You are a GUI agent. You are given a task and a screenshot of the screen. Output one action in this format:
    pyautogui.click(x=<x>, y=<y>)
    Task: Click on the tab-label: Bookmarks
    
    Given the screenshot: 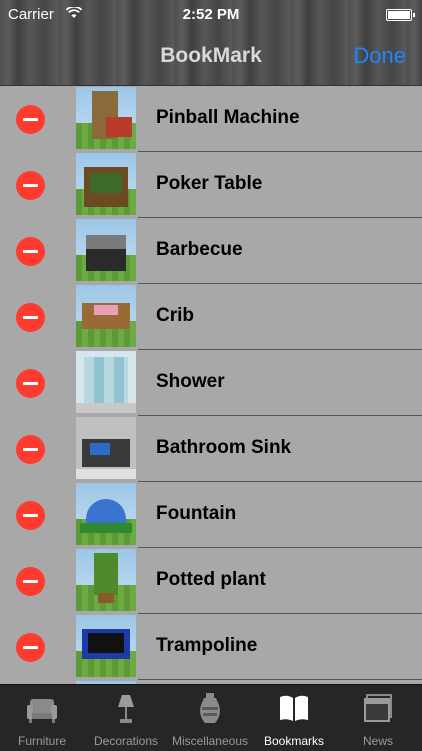 What is the action you would take?
    pyautogui.click(x=294, y=741)
    